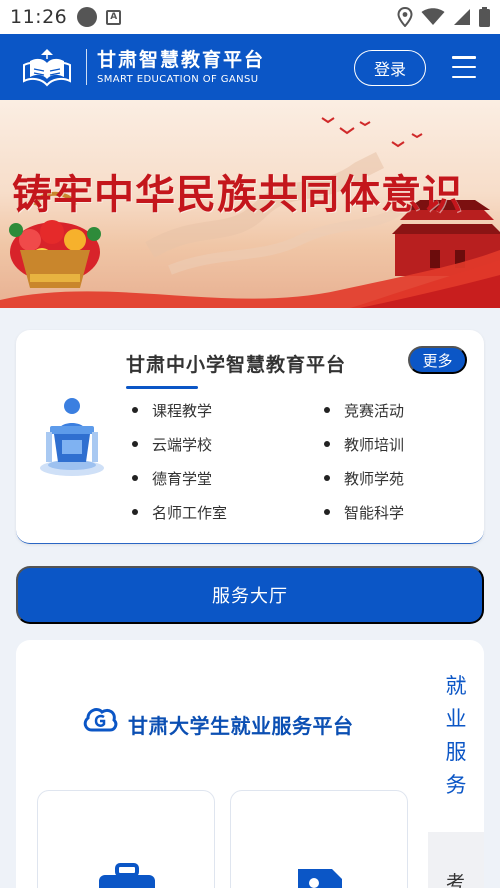 The image size is (500, 888). Describe the element at coordinates (228, 512) in the screenshot. I see `link-master-teacher-studio: 名师工作室` at that location.